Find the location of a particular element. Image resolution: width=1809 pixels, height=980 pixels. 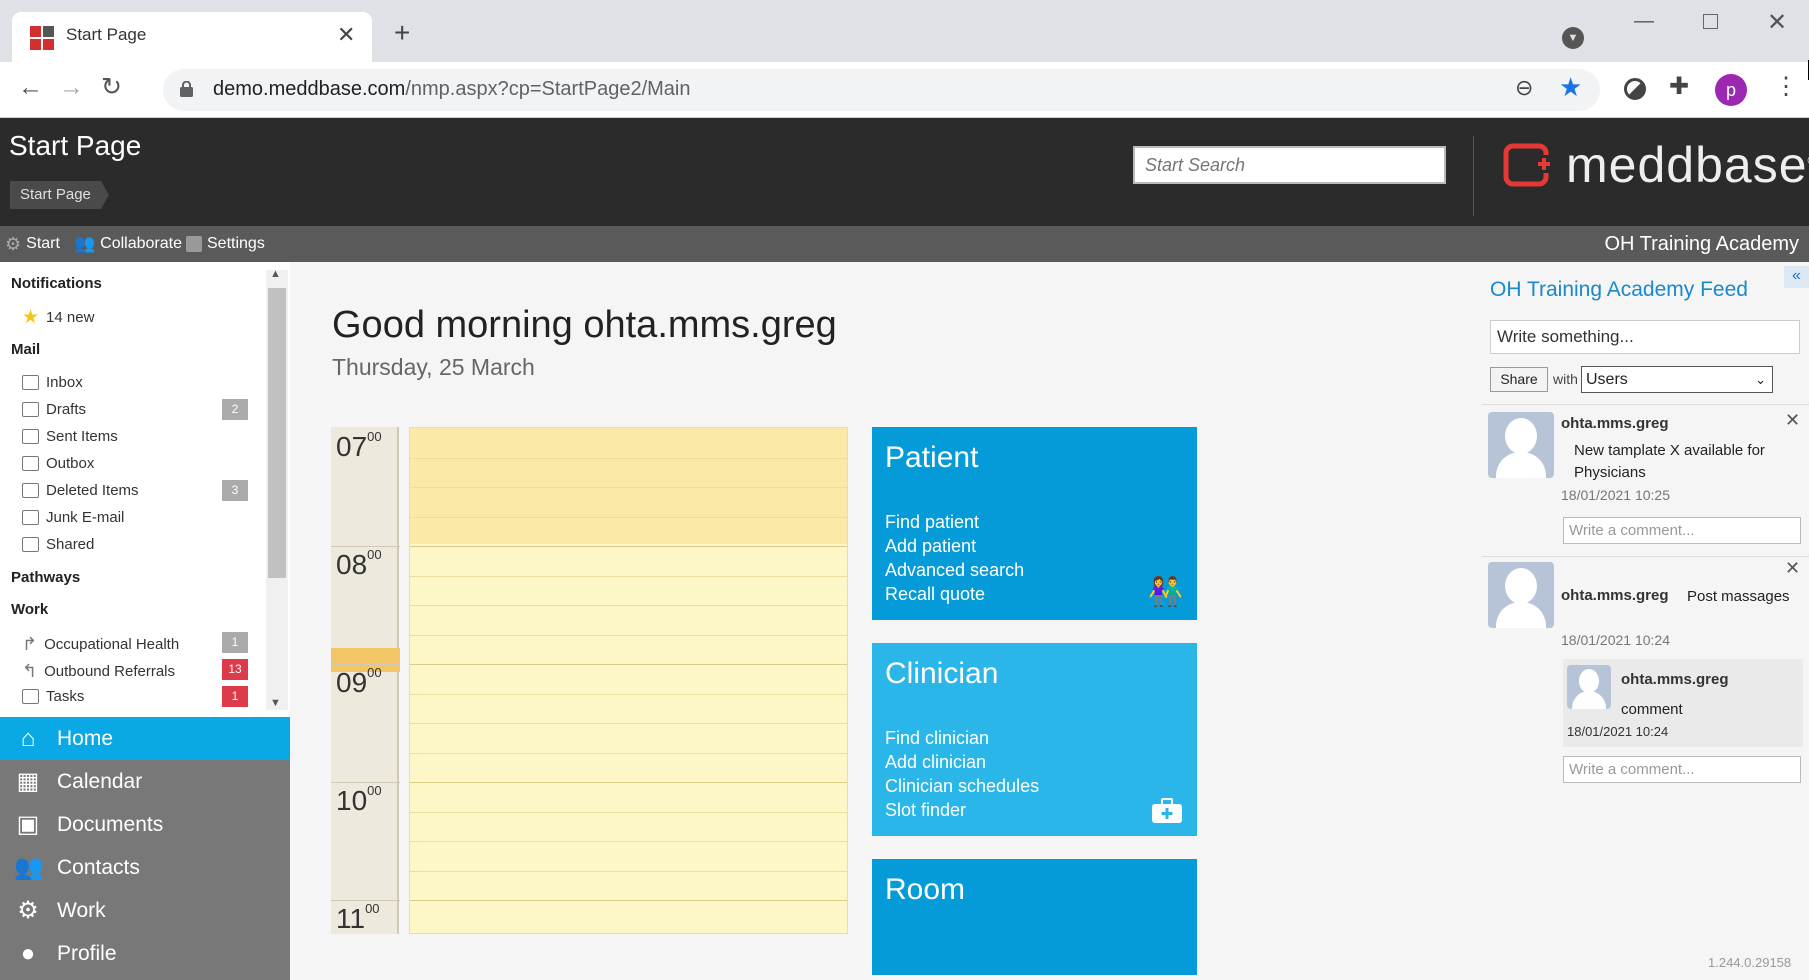

window-close-icon: ✕ is located at coordinates (1777, 22).